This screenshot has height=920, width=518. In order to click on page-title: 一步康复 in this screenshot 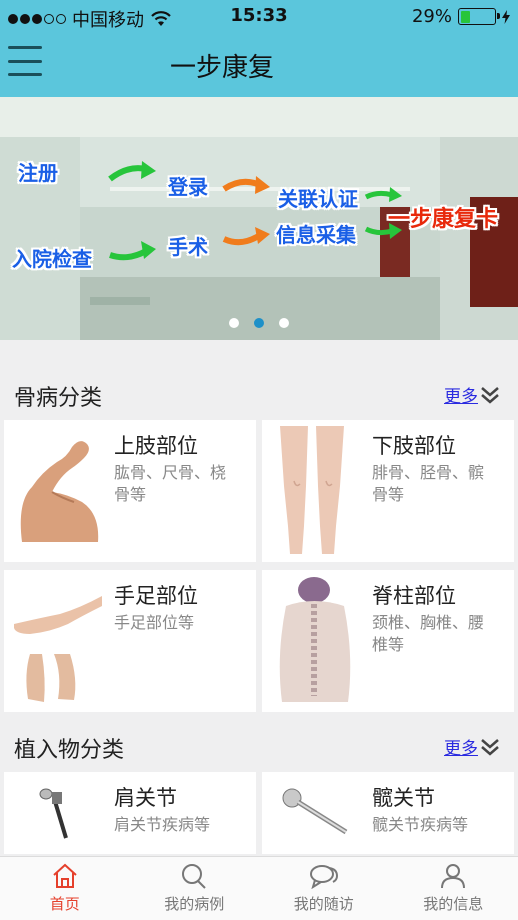, I will do `click(222, 68)`.